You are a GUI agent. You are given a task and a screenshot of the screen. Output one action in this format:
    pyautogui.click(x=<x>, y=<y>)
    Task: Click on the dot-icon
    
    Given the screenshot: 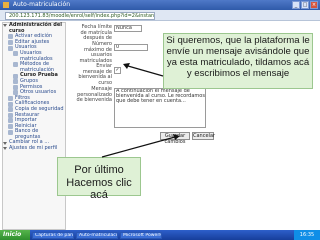 What is the action you would take?
    pyautogui.click(x=15, y=76)
    